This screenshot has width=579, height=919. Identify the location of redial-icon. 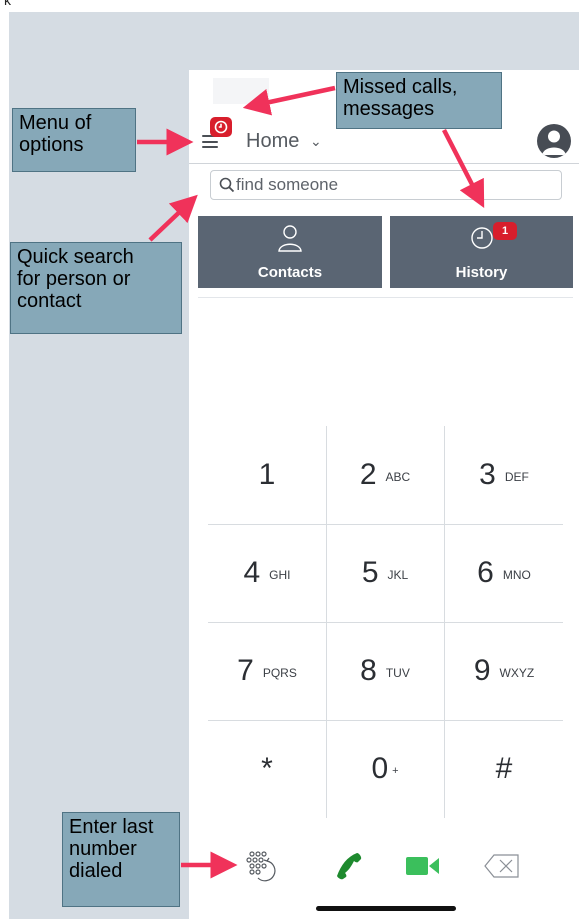
(261, 866).